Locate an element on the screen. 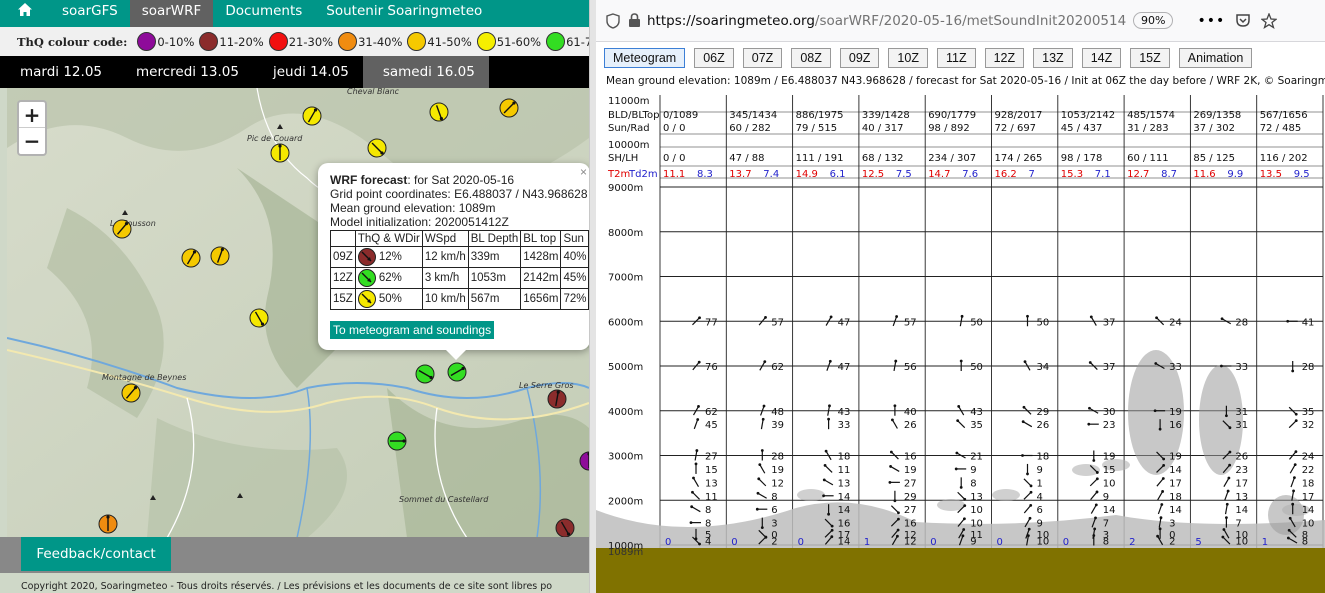 This screenshot has width=1325, height=593. bookmark-star-icon is located at coordinates (1269, 20).